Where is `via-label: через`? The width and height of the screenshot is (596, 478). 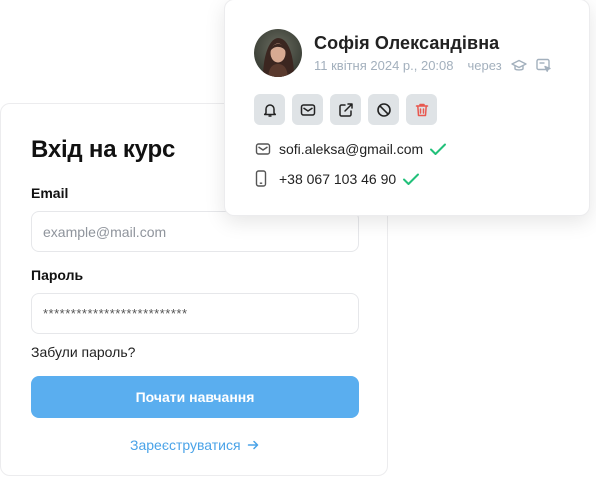 via-label: через is located at coordinates (484, 65).